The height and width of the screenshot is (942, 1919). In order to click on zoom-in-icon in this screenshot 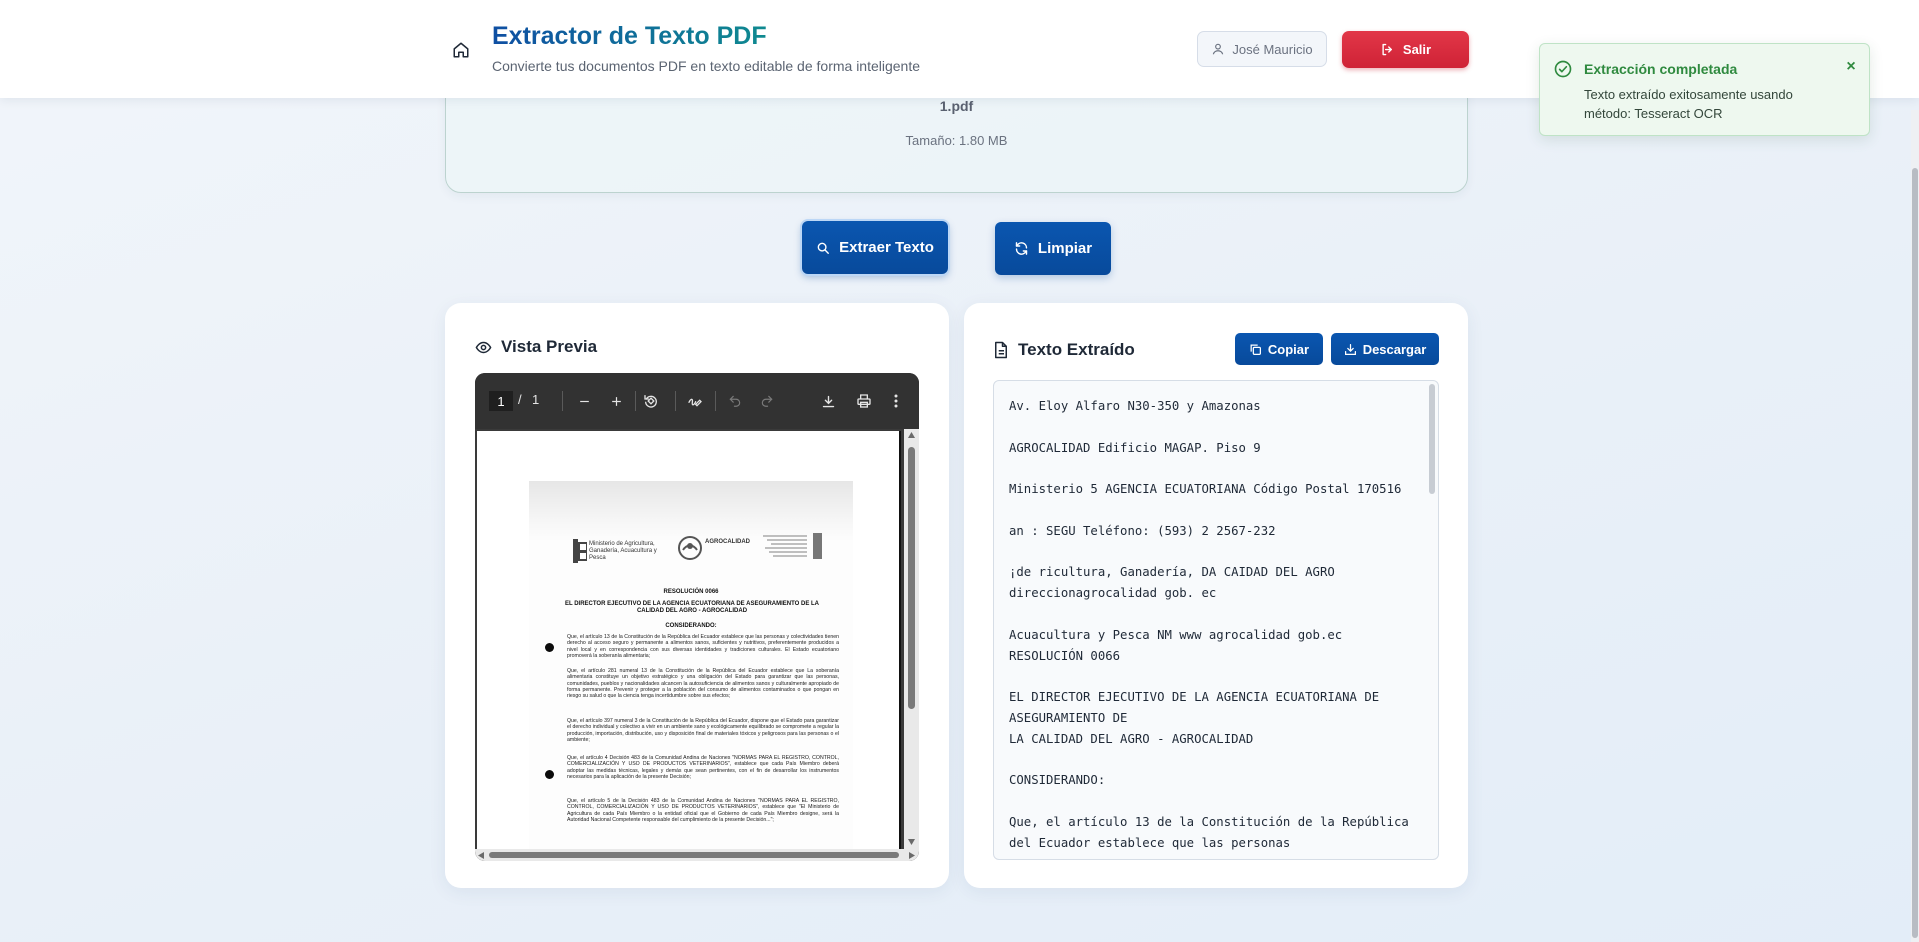, I will do `click(616, 401)`.